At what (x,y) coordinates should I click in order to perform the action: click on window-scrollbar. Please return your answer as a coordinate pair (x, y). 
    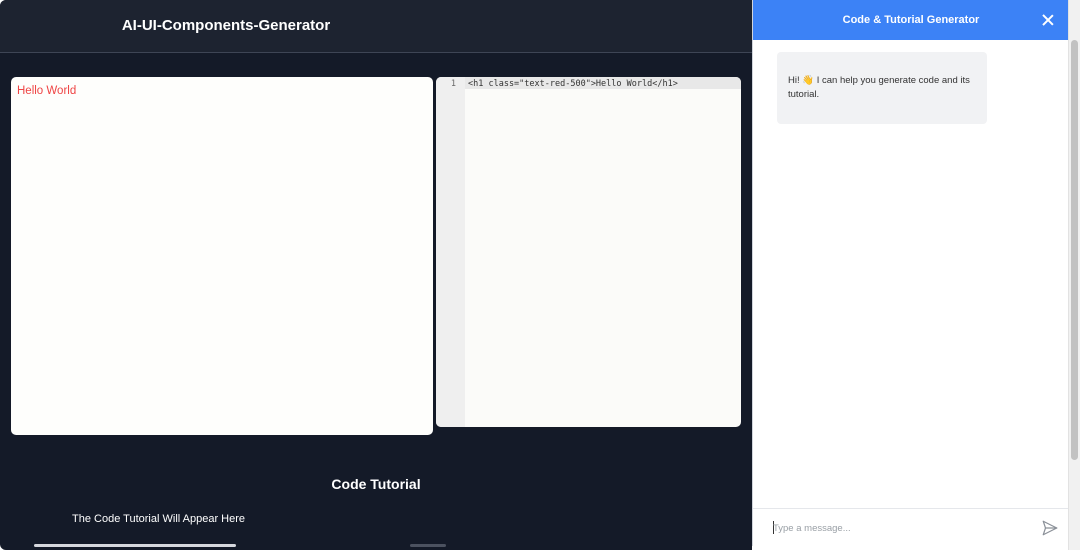
    Looking at the image, I should click on (1074, 275).